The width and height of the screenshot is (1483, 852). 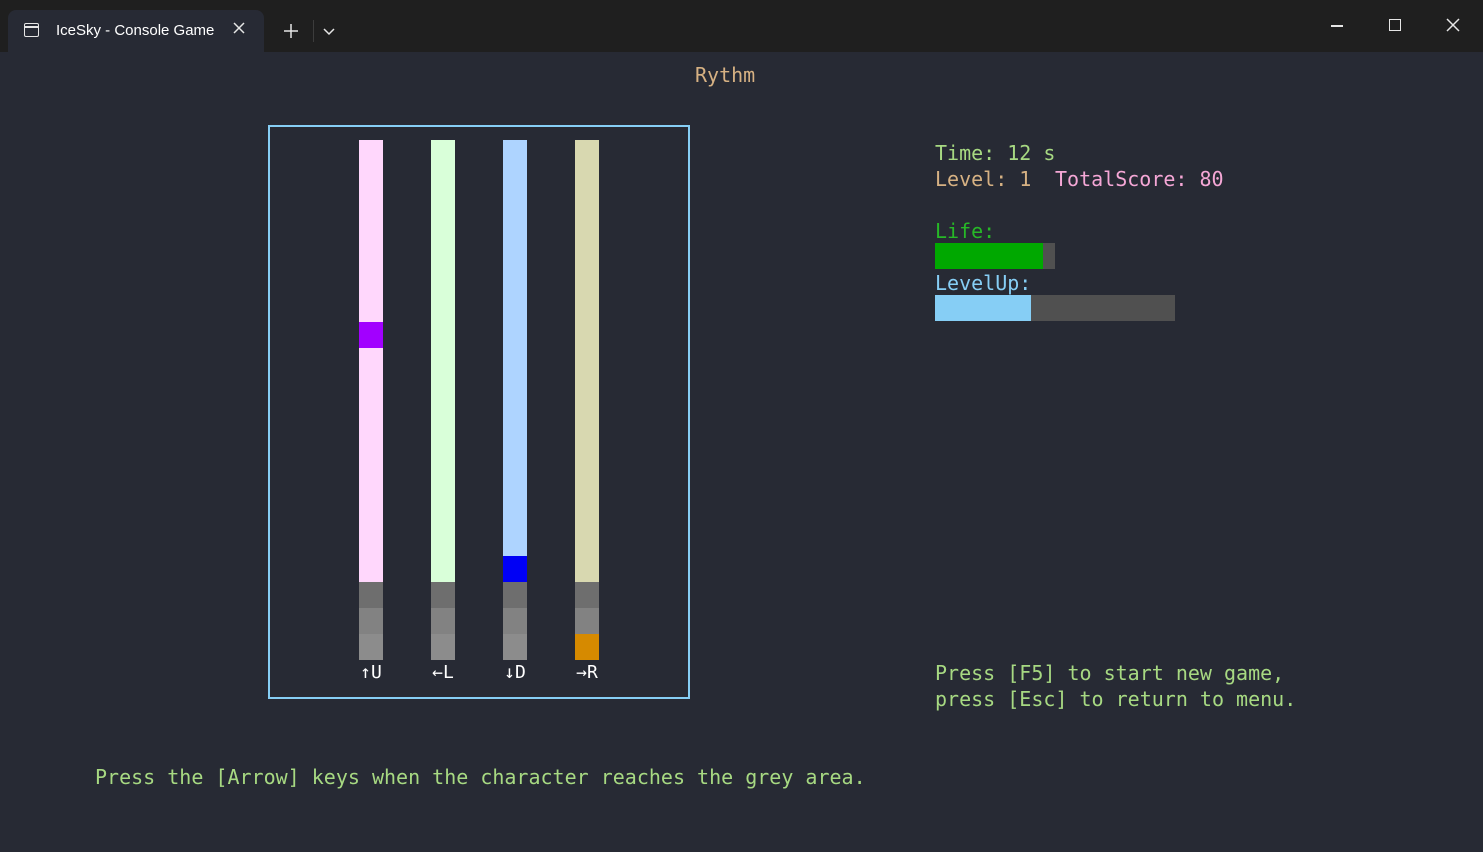 I want to click on tab-divider, so click(x=313, y=31).